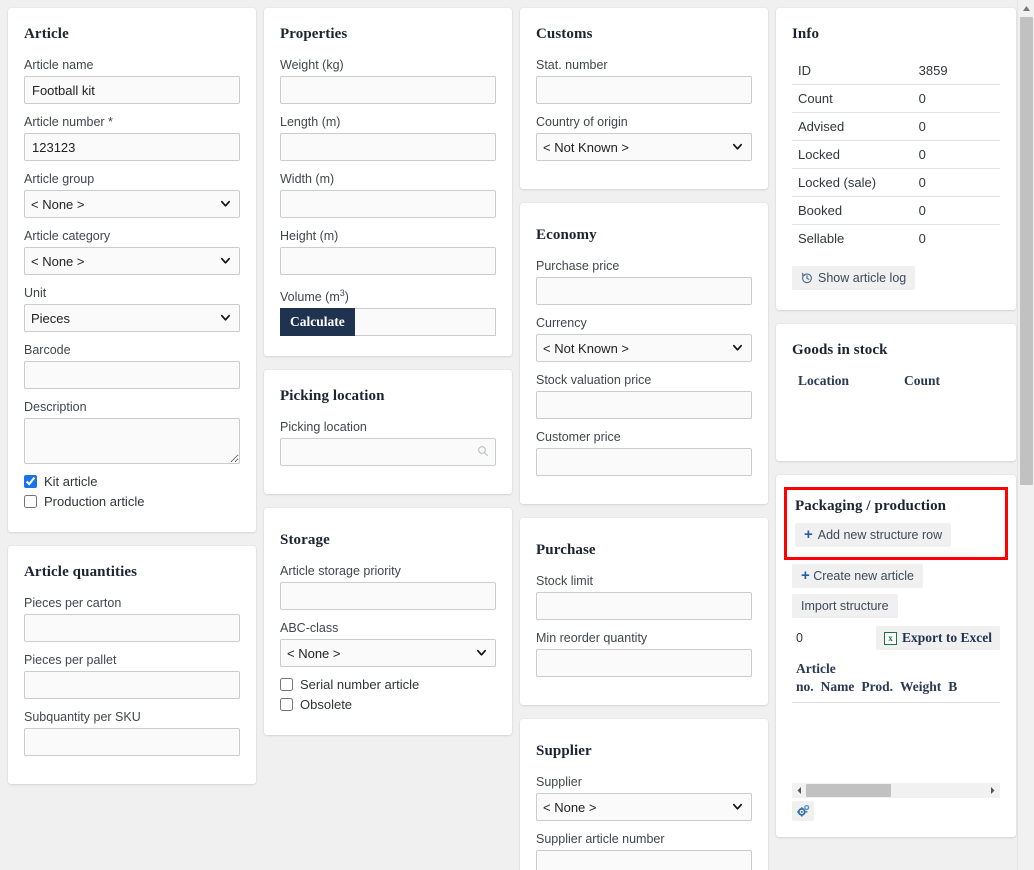 The image size is (1034, 870). I want to click on show-article-log-button: Show article log, so click(854, 278).